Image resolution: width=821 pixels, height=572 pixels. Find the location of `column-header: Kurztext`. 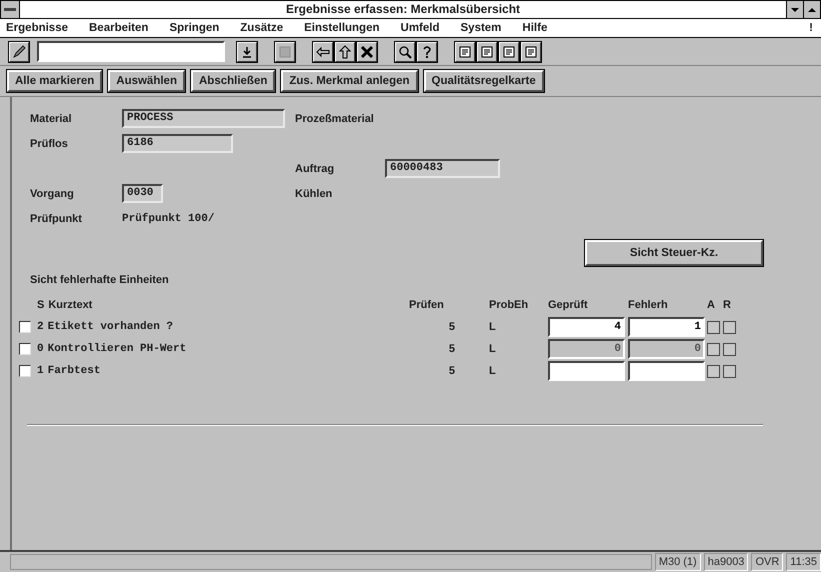

column-header: Kurztext is located at coordinates (70, 305).